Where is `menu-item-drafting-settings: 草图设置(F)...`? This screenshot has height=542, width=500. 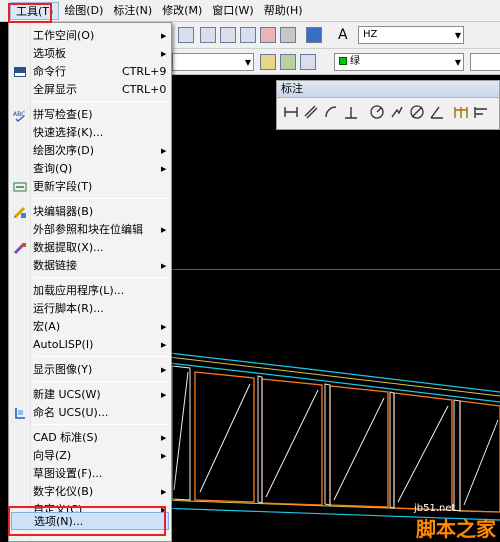
menu-item-drafting-settings: 草图设置(F)... is located at coordinates (90, 474).